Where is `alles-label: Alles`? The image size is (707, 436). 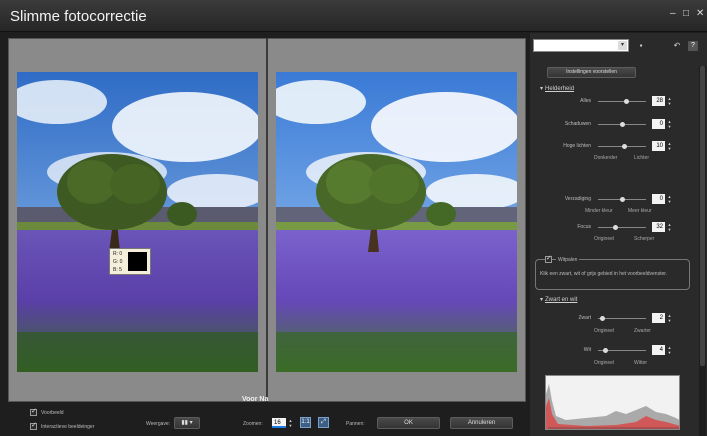
alles-label: Alles is located at coordinates (585, 101).